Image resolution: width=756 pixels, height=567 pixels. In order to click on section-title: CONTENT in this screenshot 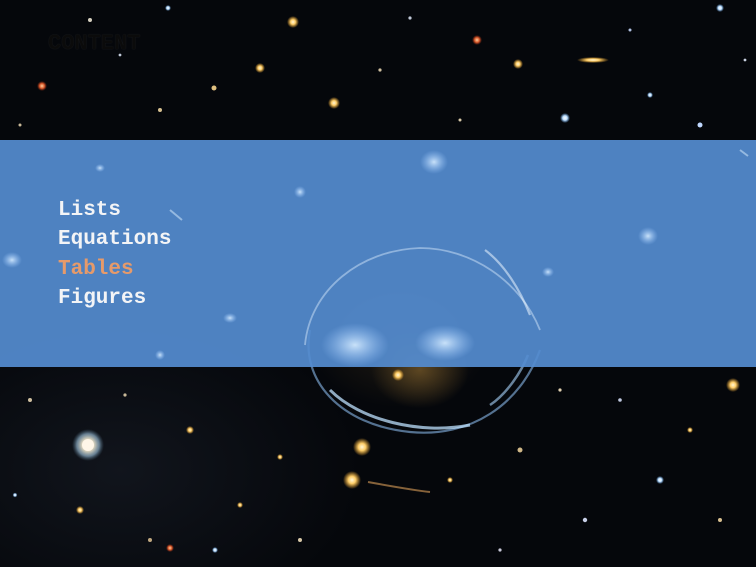, I will do `click(94, 43)`.